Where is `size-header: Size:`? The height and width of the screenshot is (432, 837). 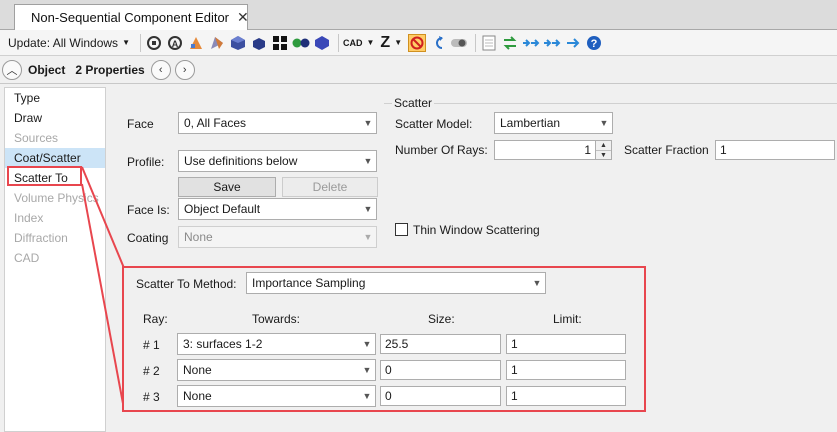 size-header: Size: is located at coordinates (441, 319).